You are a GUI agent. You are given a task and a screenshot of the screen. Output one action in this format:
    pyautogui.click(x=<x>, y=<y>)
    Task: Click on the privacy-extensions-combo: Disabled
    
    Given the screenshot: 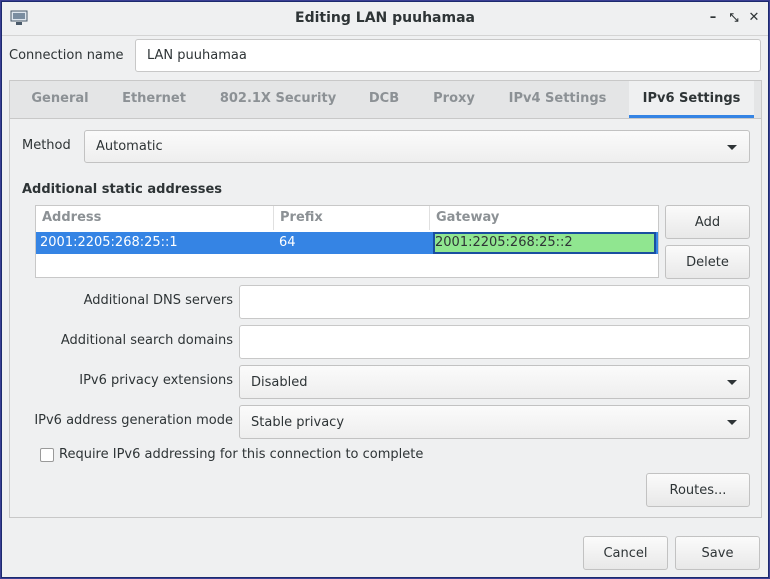 What is the action you would take?
    pyautogui.click(x=494, y=382)
    